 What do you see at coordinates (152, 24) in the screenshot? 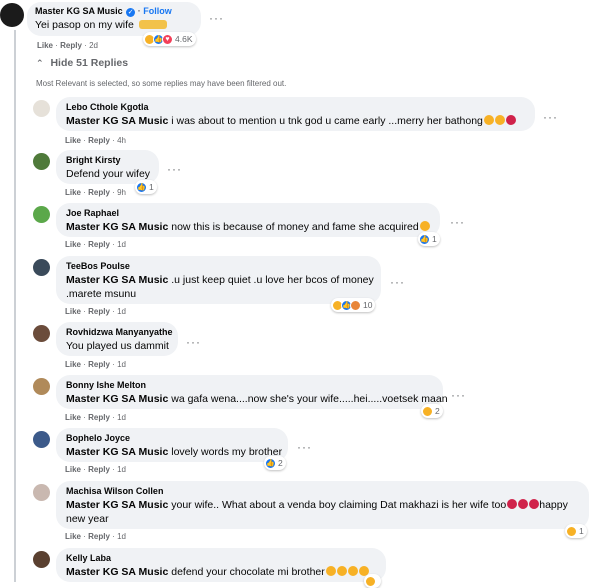
I see `hand-emoji-icon` at bounding box center [152, 24].